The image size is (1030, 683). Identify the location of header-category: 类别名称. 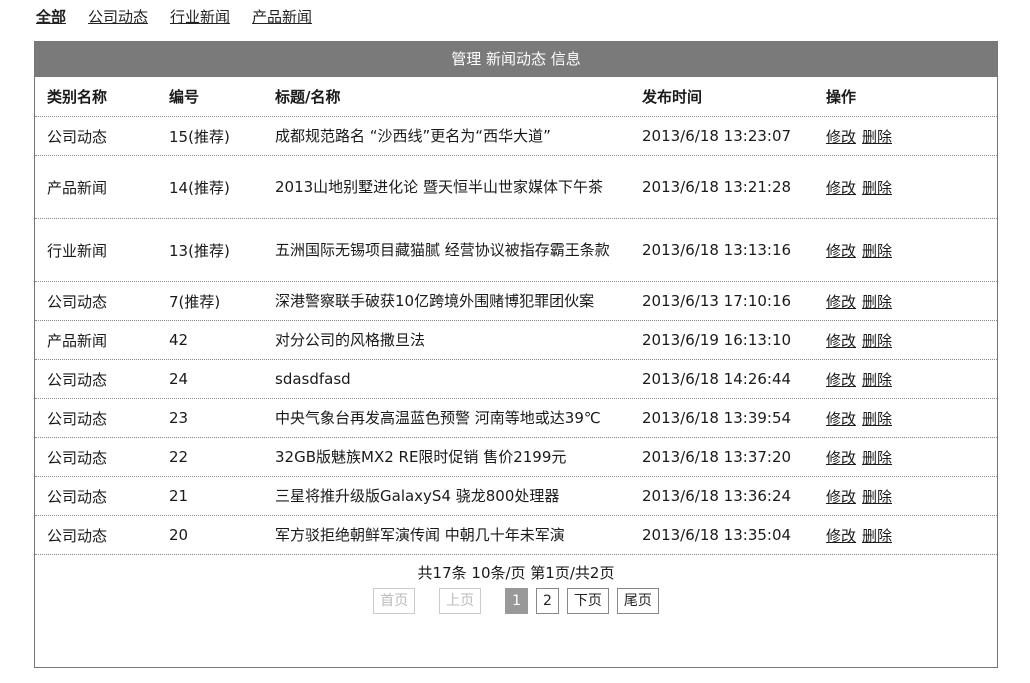
(77, 97).